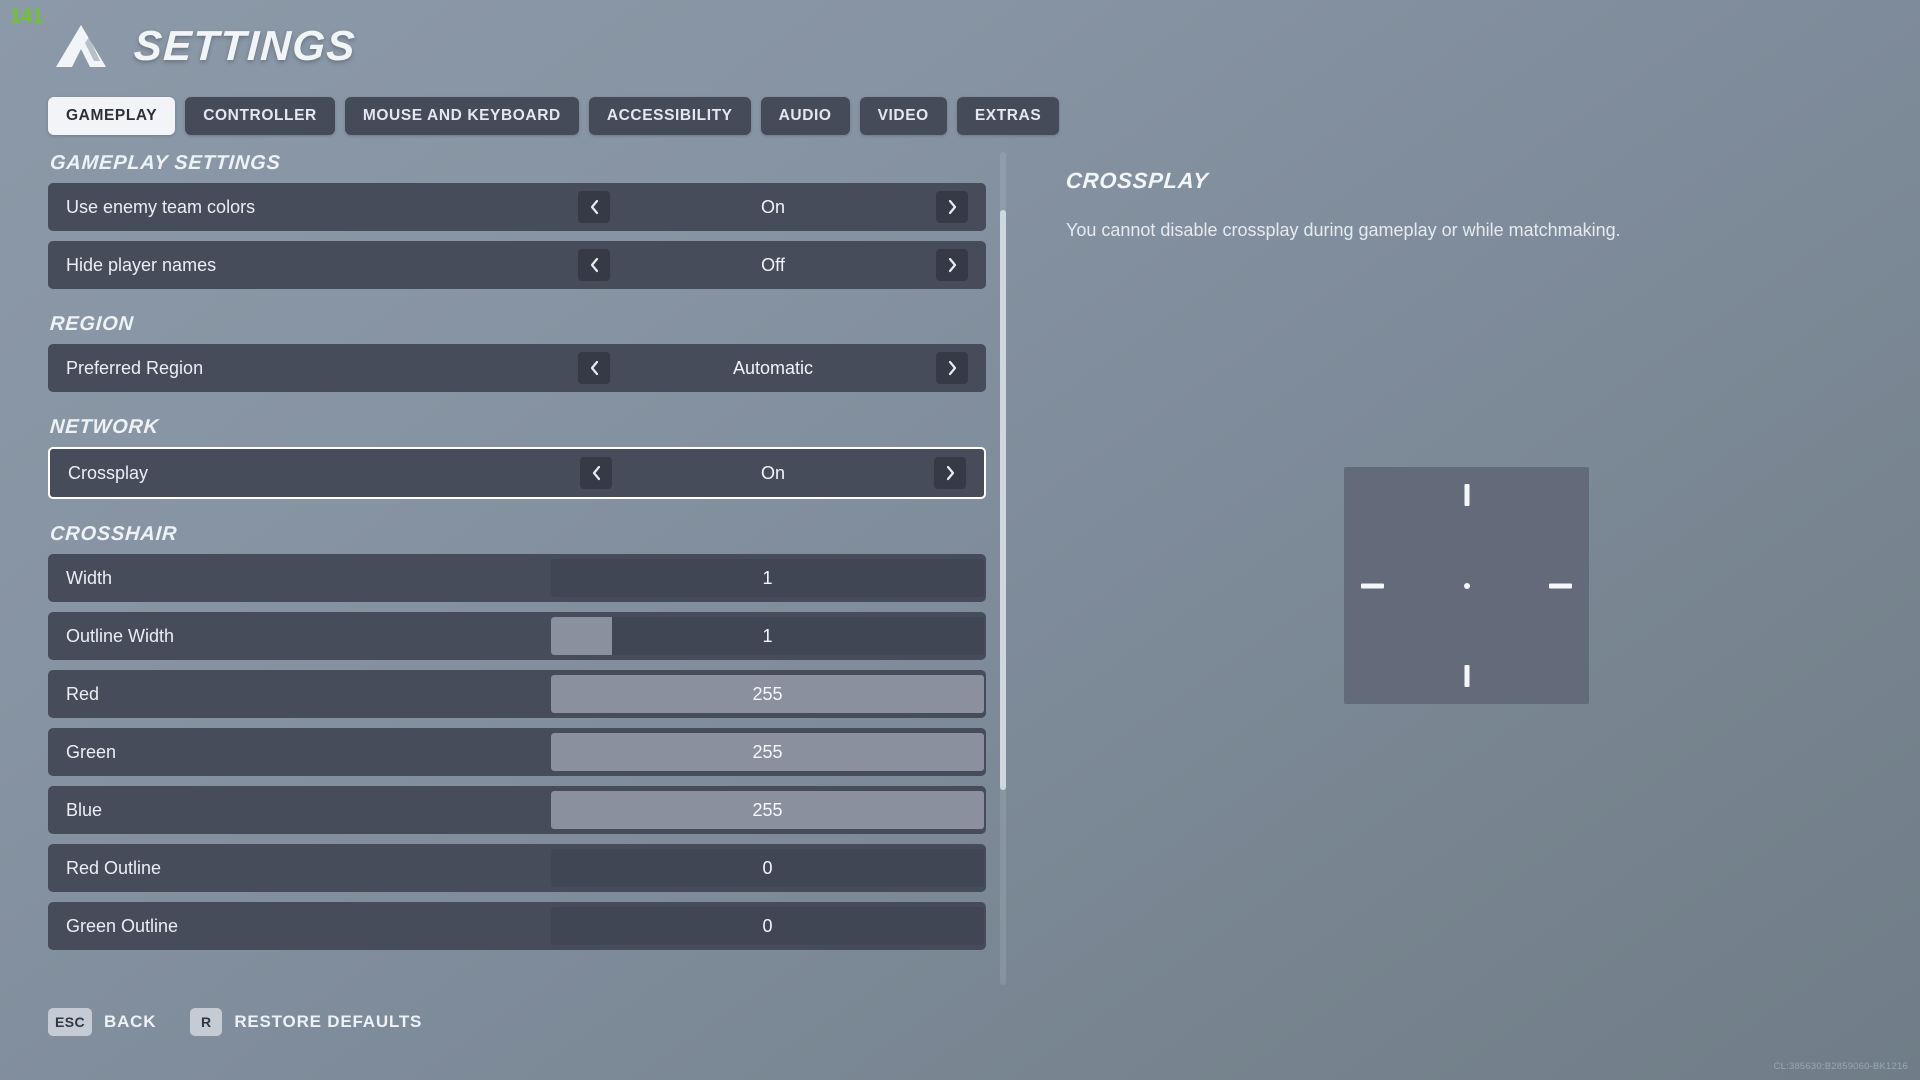 This screenshot has height=1080, width=1920. Describe the element at coordinates (120, 635) in the screenshot. I see `setting-label: Outline Width` at that location.